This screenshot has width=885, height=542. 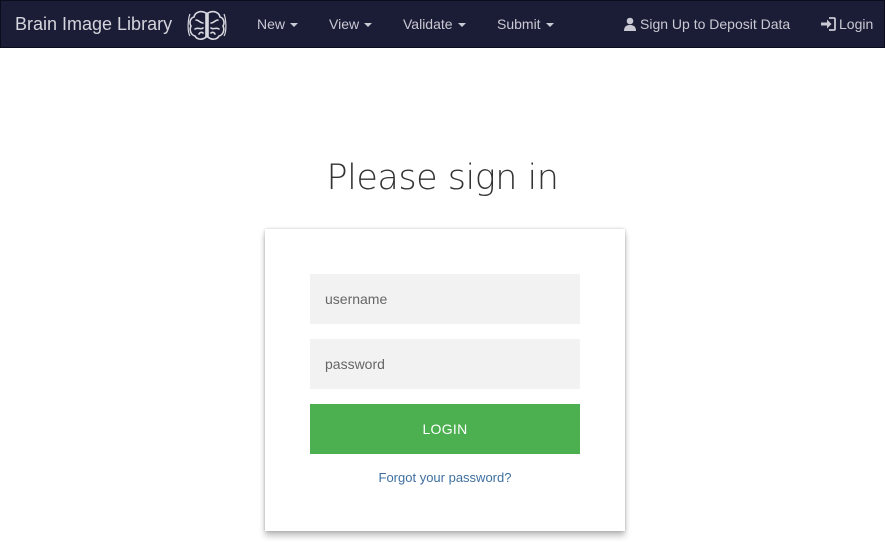 I want to click on nav-validate-dropdown: Validate, so click(x=434, y=24).